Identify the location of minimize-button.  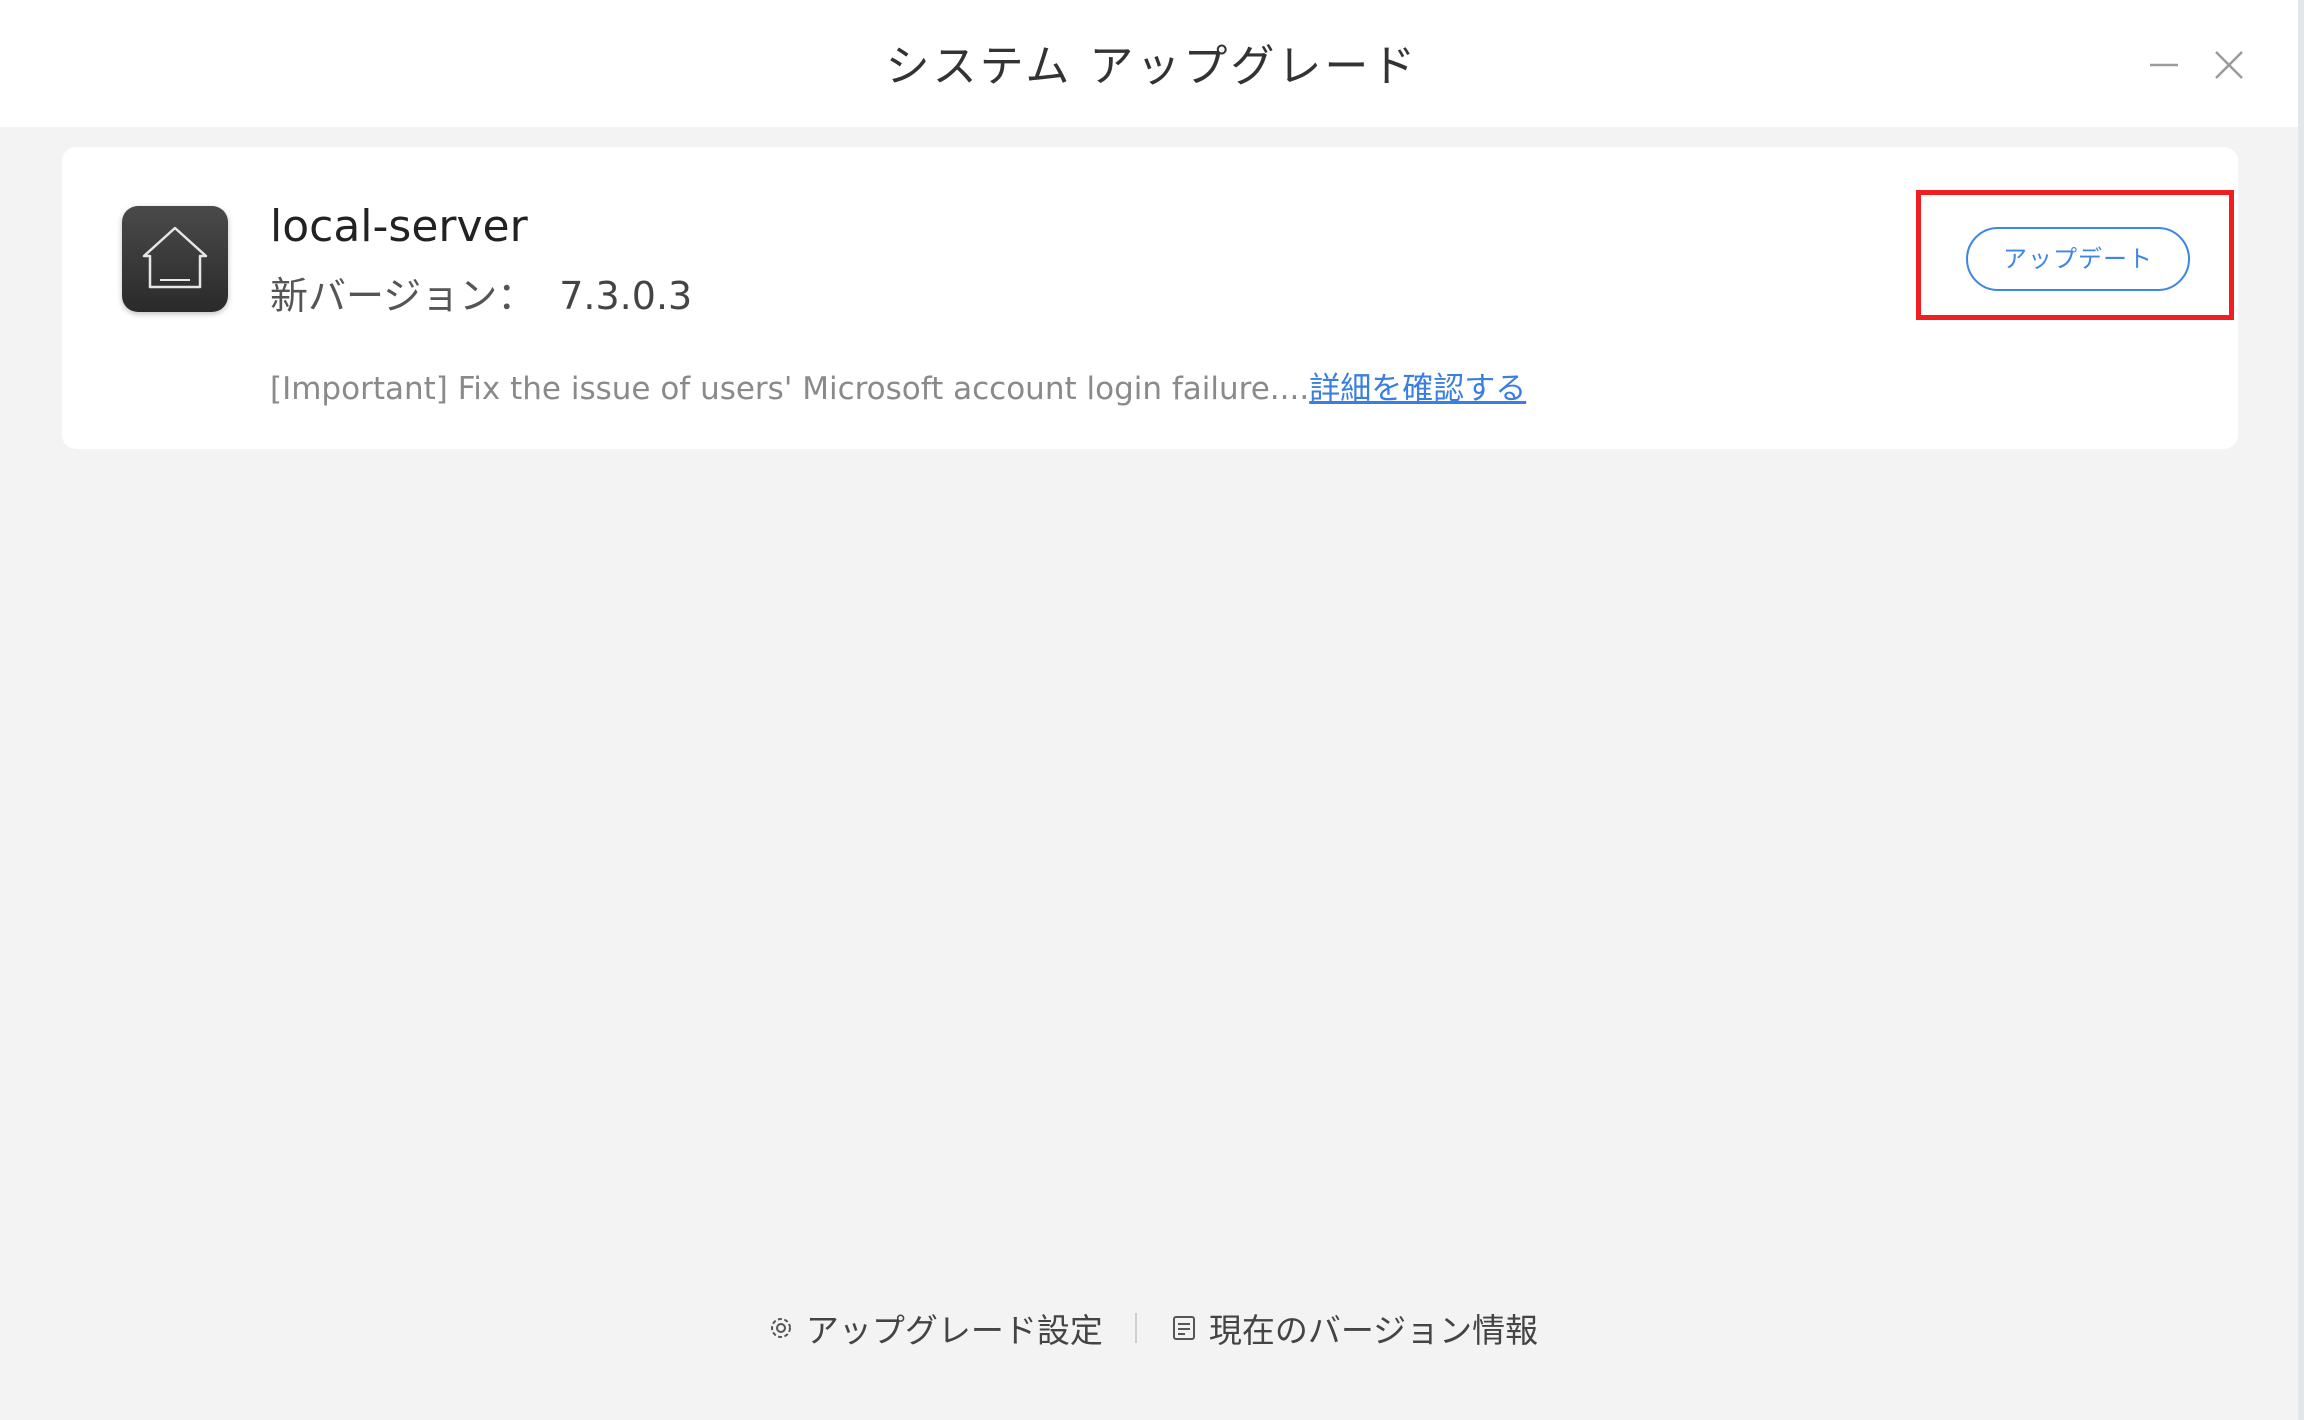
(2163, 65).